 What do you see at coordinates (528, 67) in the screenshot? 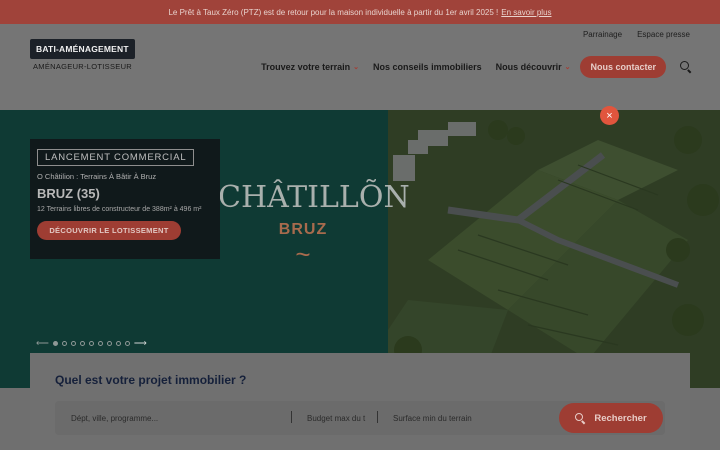
I see `nav-item-label: Nous découvrir` at bounding box center [528, 67].